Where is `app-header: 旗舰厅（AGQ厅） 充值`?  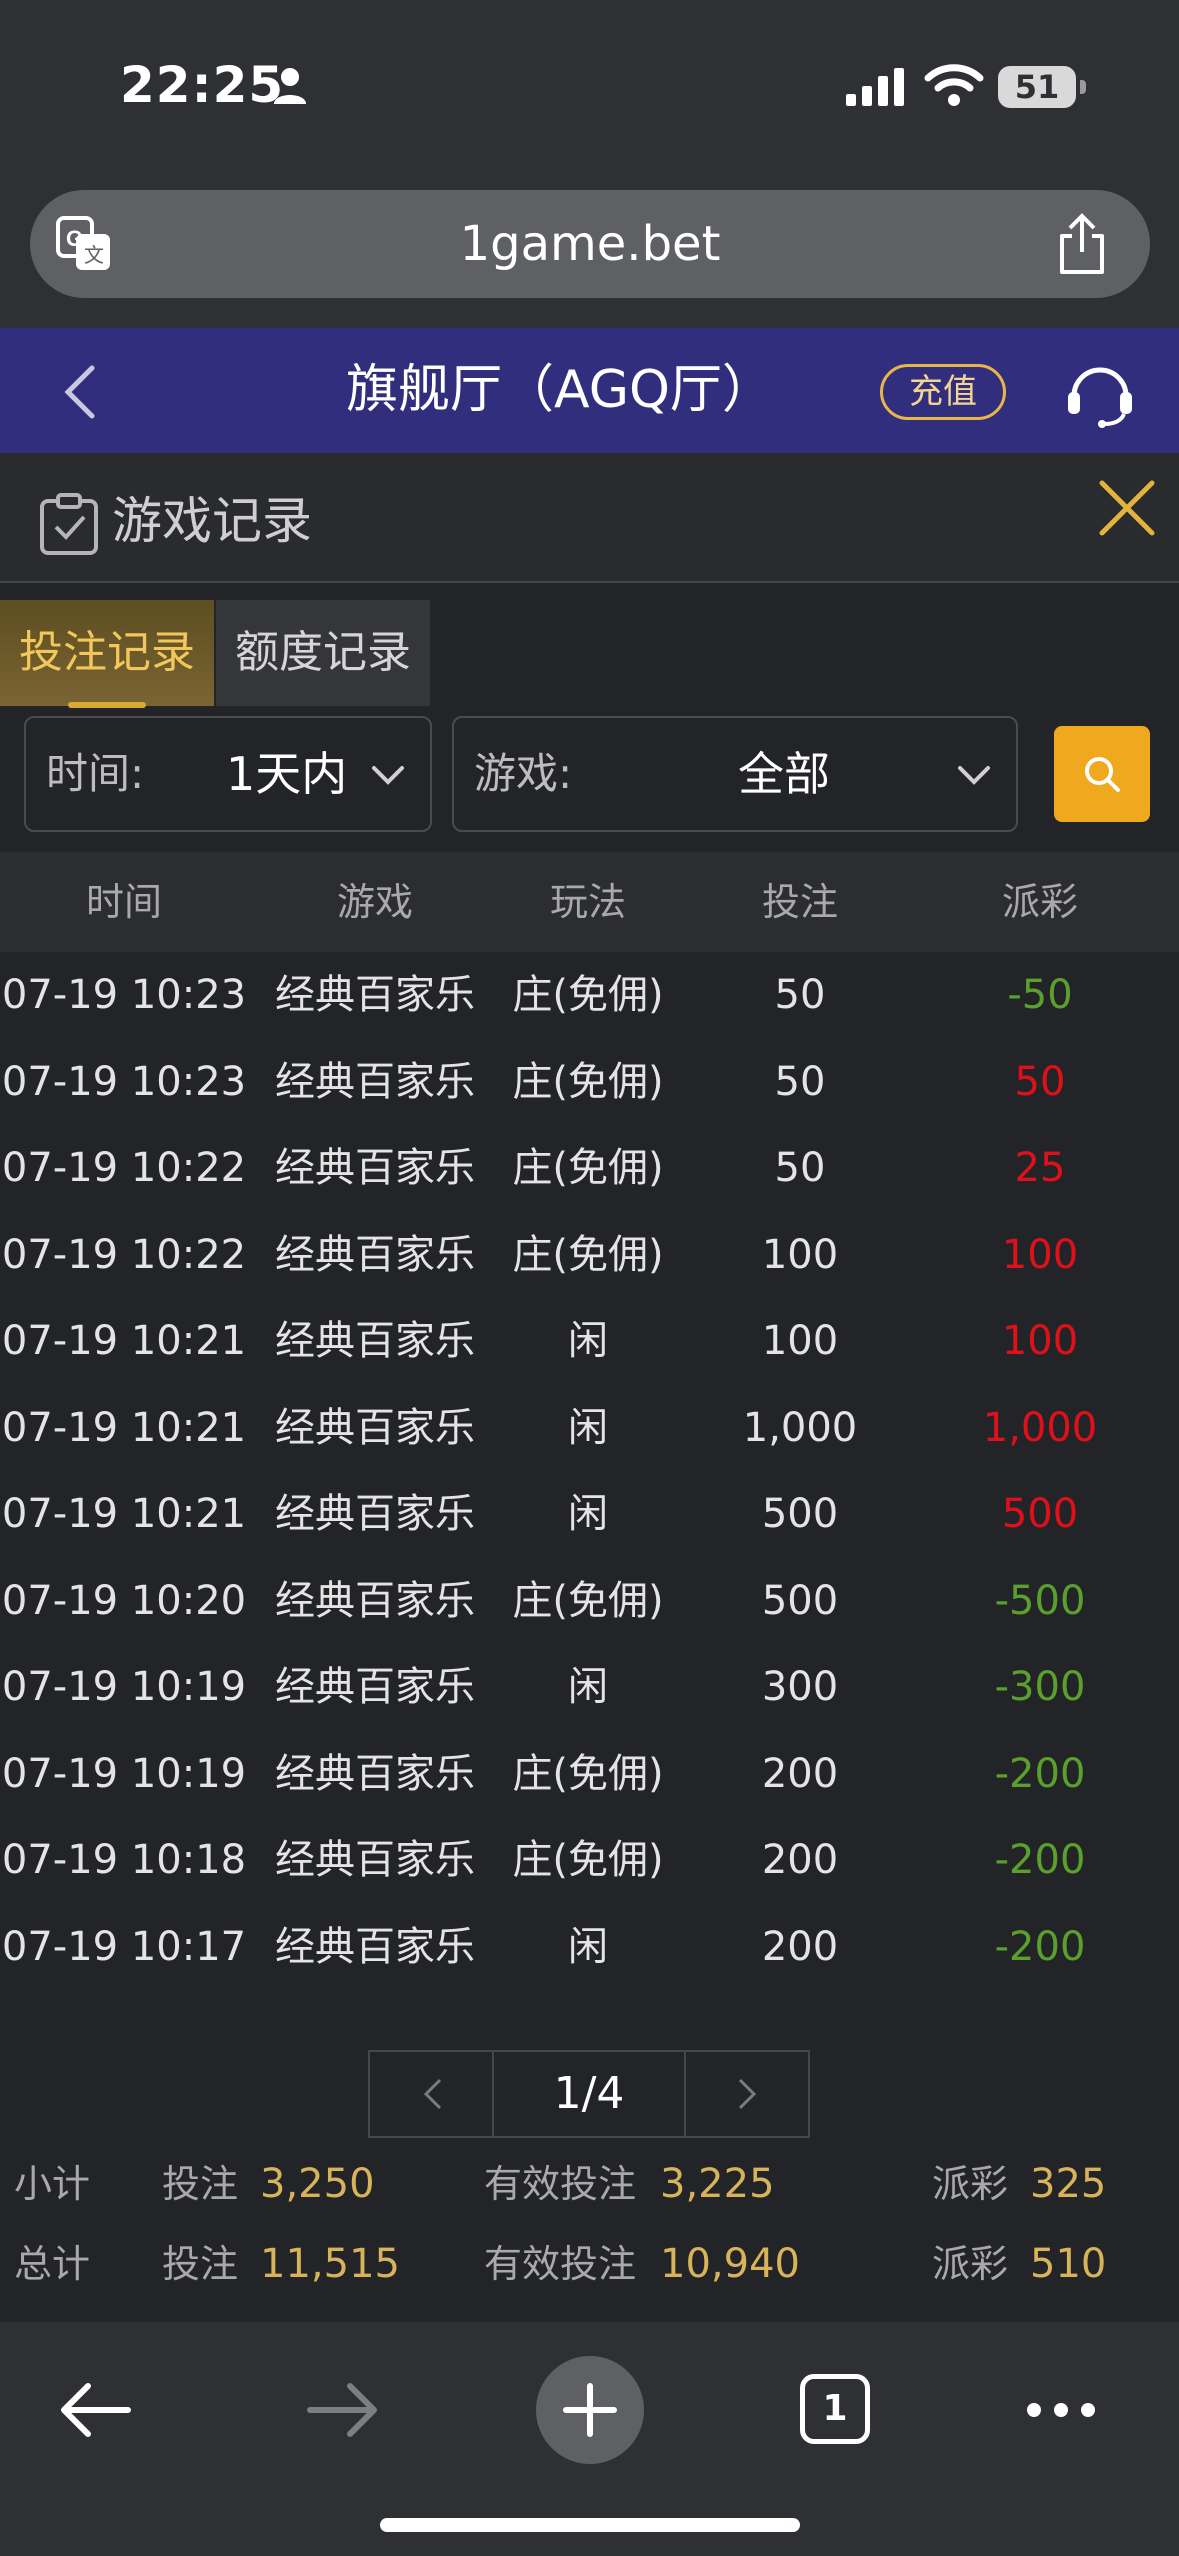
app-header: 旗舰厅（AGQ厅） 充值 is located at coordinates (589, 390).